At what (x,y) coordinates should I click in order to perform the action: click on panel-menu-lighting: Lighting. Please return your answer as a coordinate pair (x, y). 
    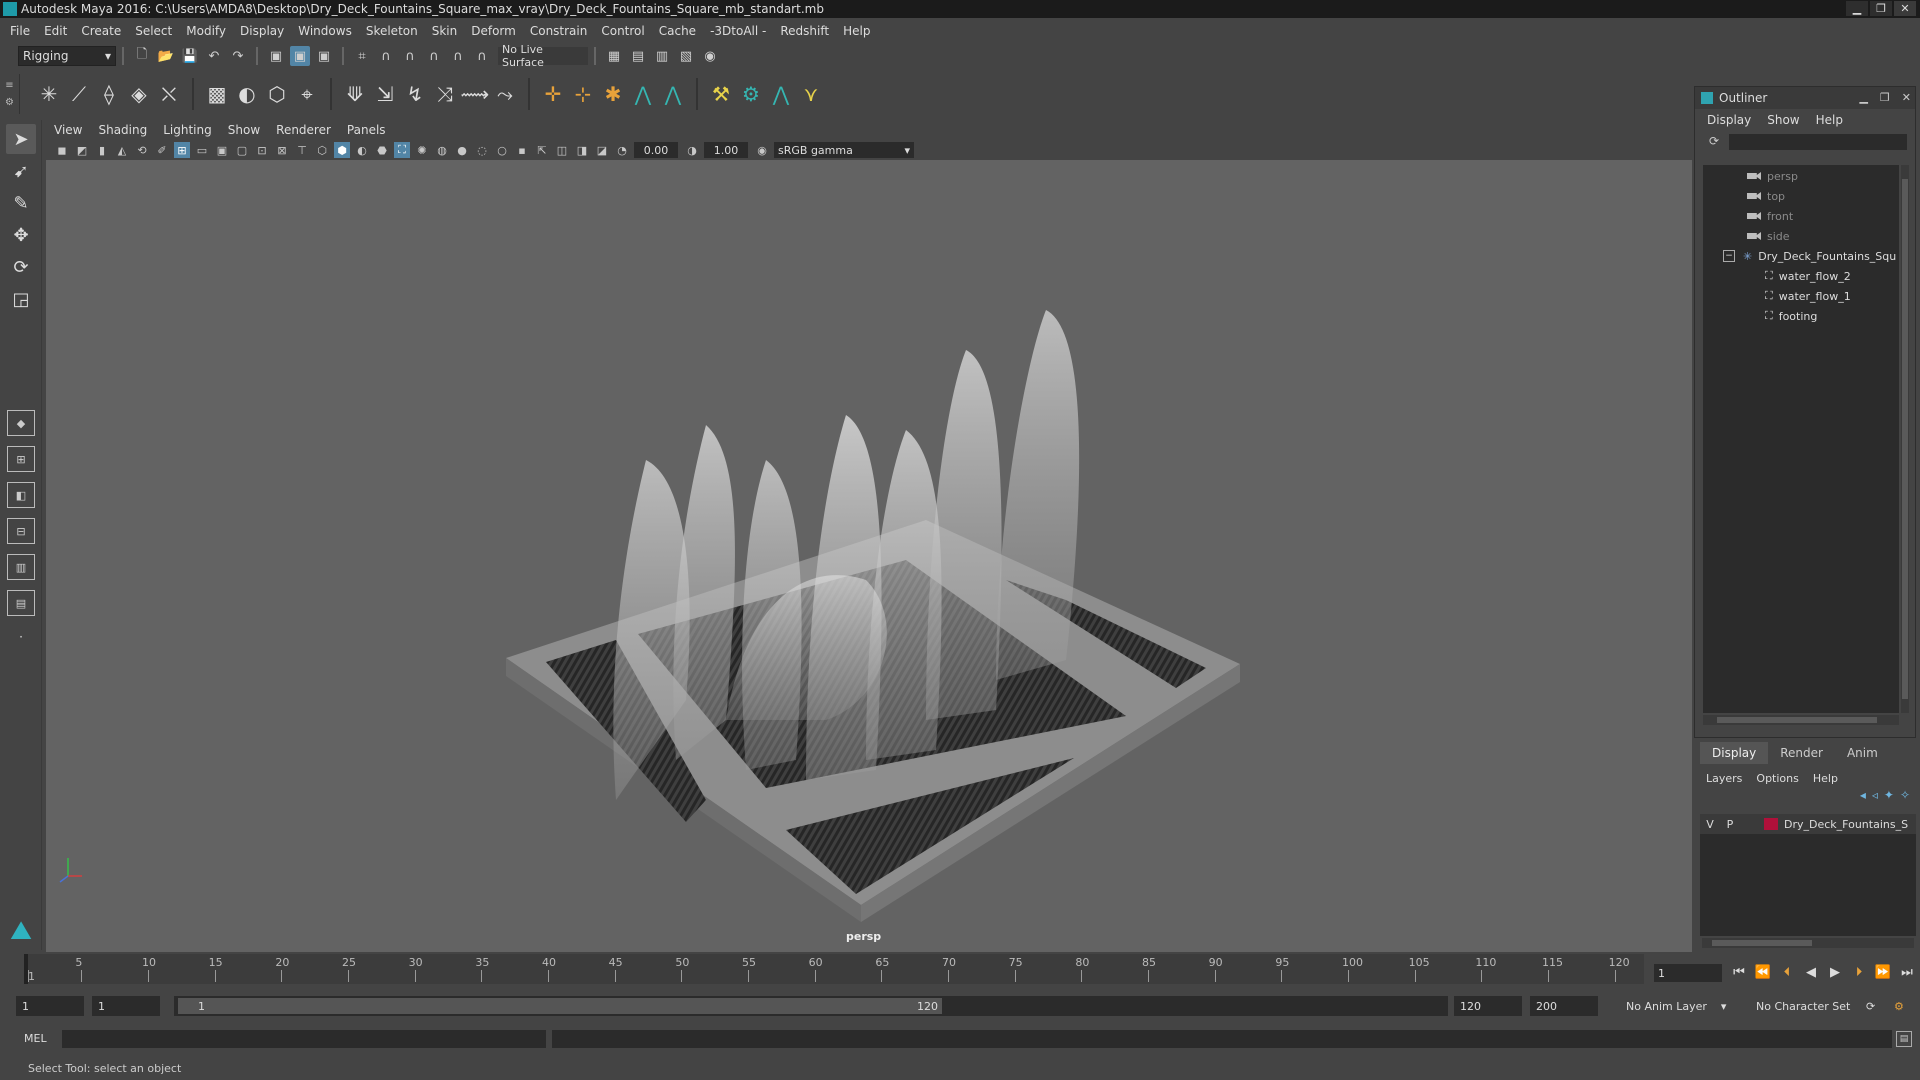
    Looking at the image, I should click on (187, 130).